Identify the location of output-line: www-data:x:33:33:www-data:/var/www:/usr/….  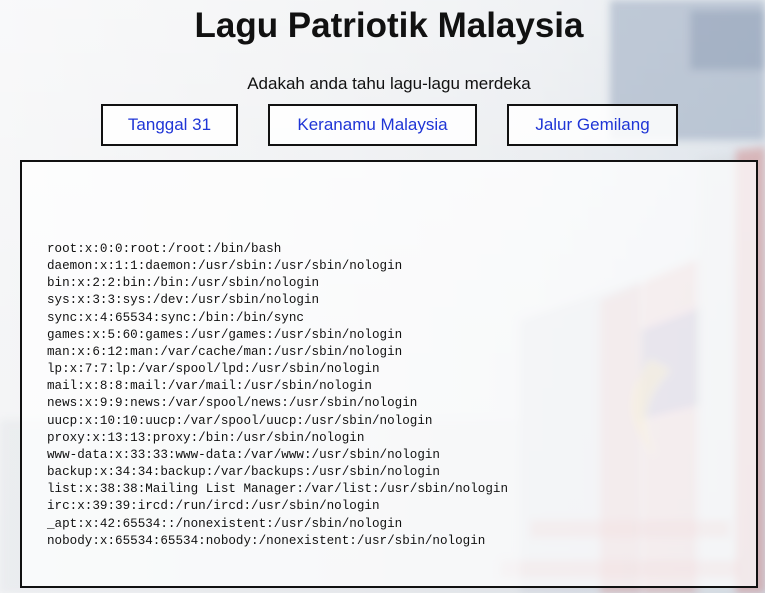
(243, 454).